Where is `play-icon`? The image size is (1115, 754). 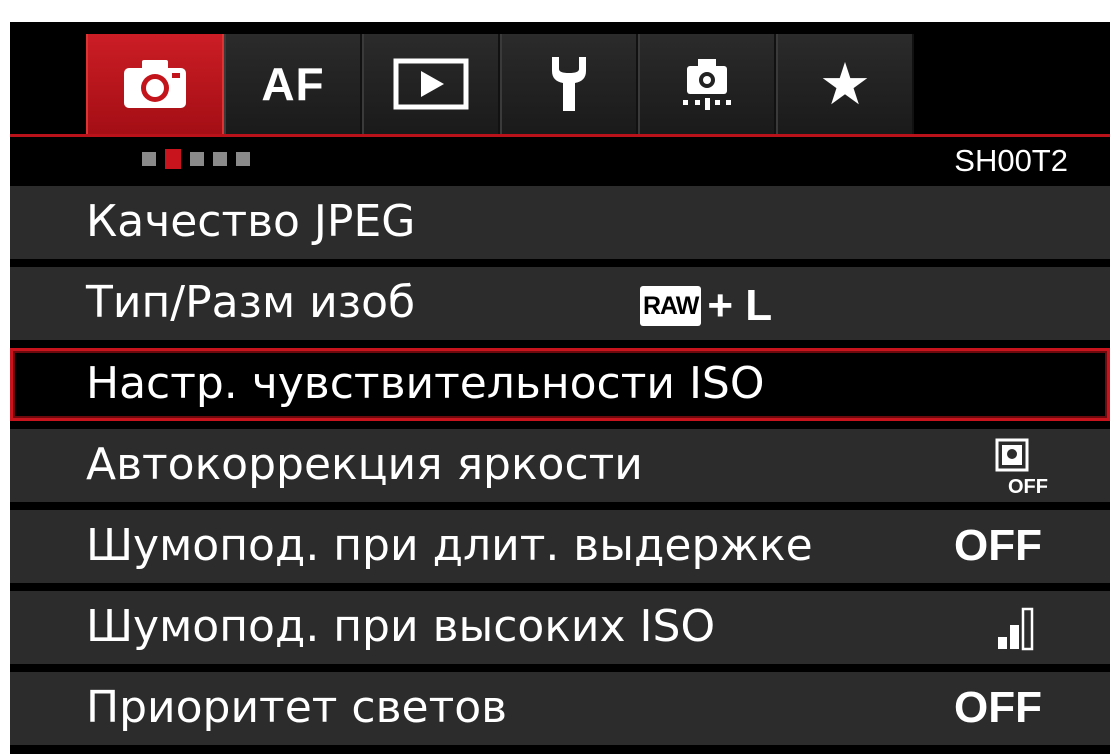
play-icon is located at coordinates (431, 84).